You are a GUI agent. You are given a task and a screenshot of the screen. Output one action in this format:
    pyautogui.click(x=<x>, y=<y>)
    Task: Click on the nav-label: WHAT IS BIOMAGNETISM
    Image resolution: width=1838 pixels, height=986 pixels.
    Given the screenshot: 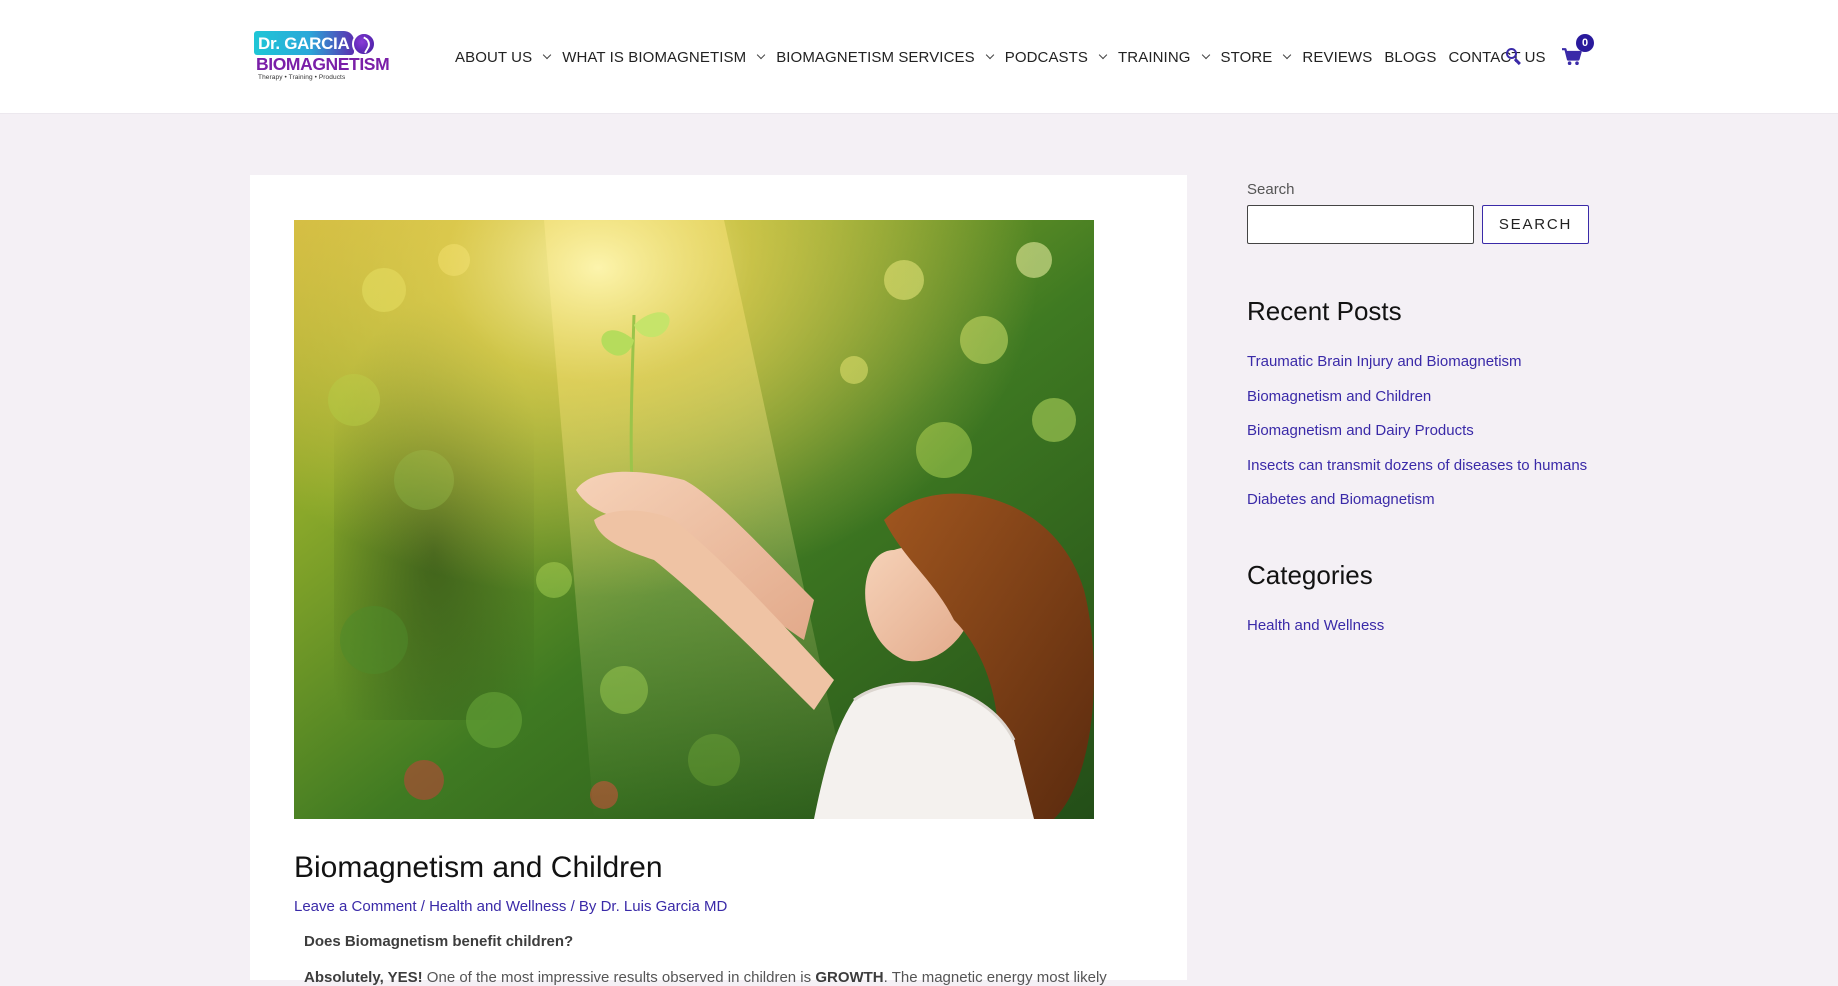 What is the action you would take?
    pyautogui.click(x=654, y=57)
    